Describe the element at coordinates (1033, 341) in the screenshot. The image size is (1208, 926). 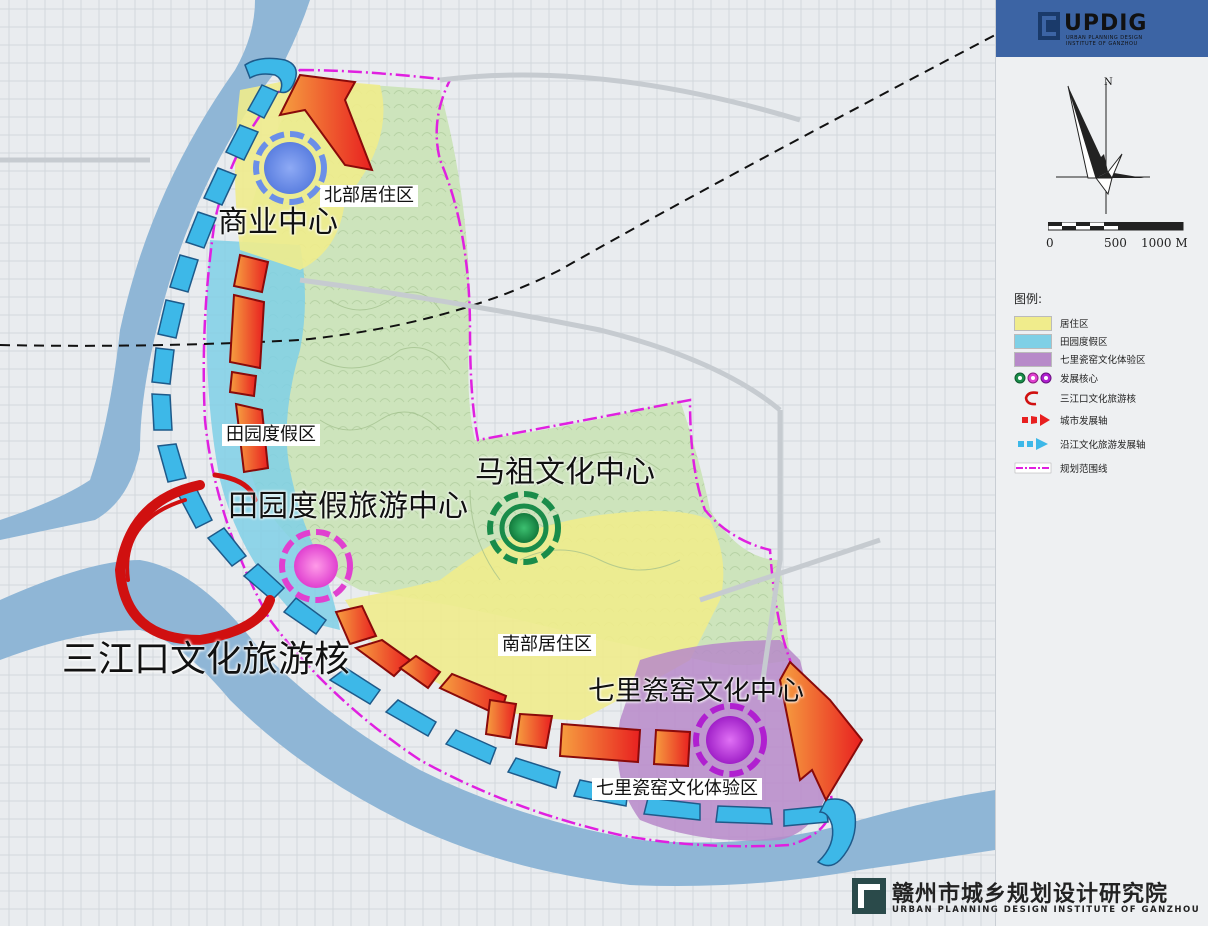
I see `resort-swatch-icon` at that location.